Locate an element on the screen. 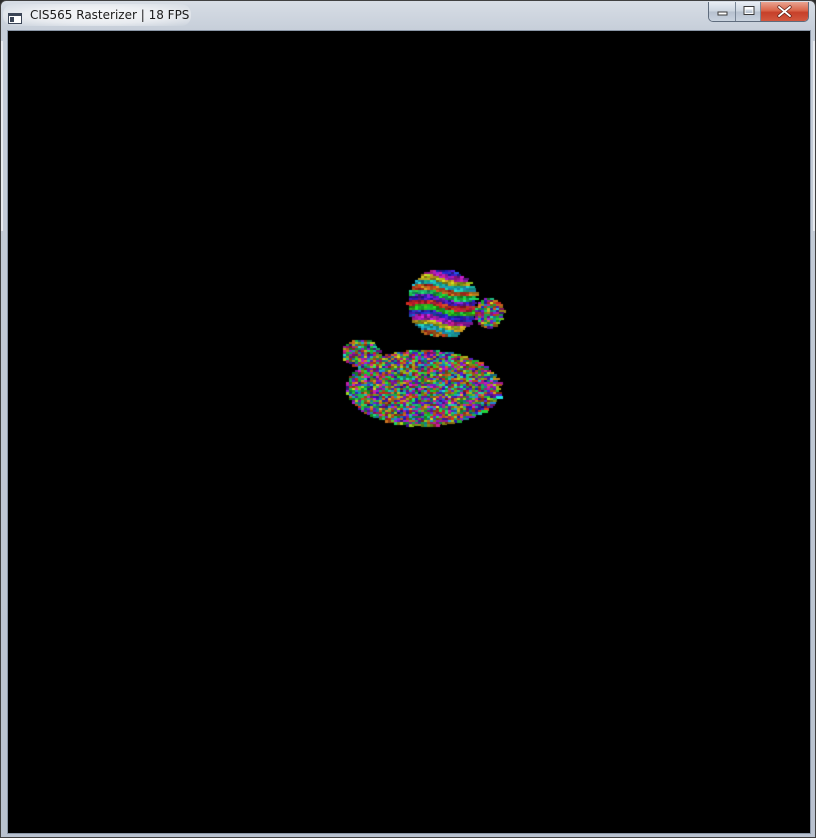 Image resolution: width=816 pixels, height=838 pixels. close-button is located at coordinates (784, 11).